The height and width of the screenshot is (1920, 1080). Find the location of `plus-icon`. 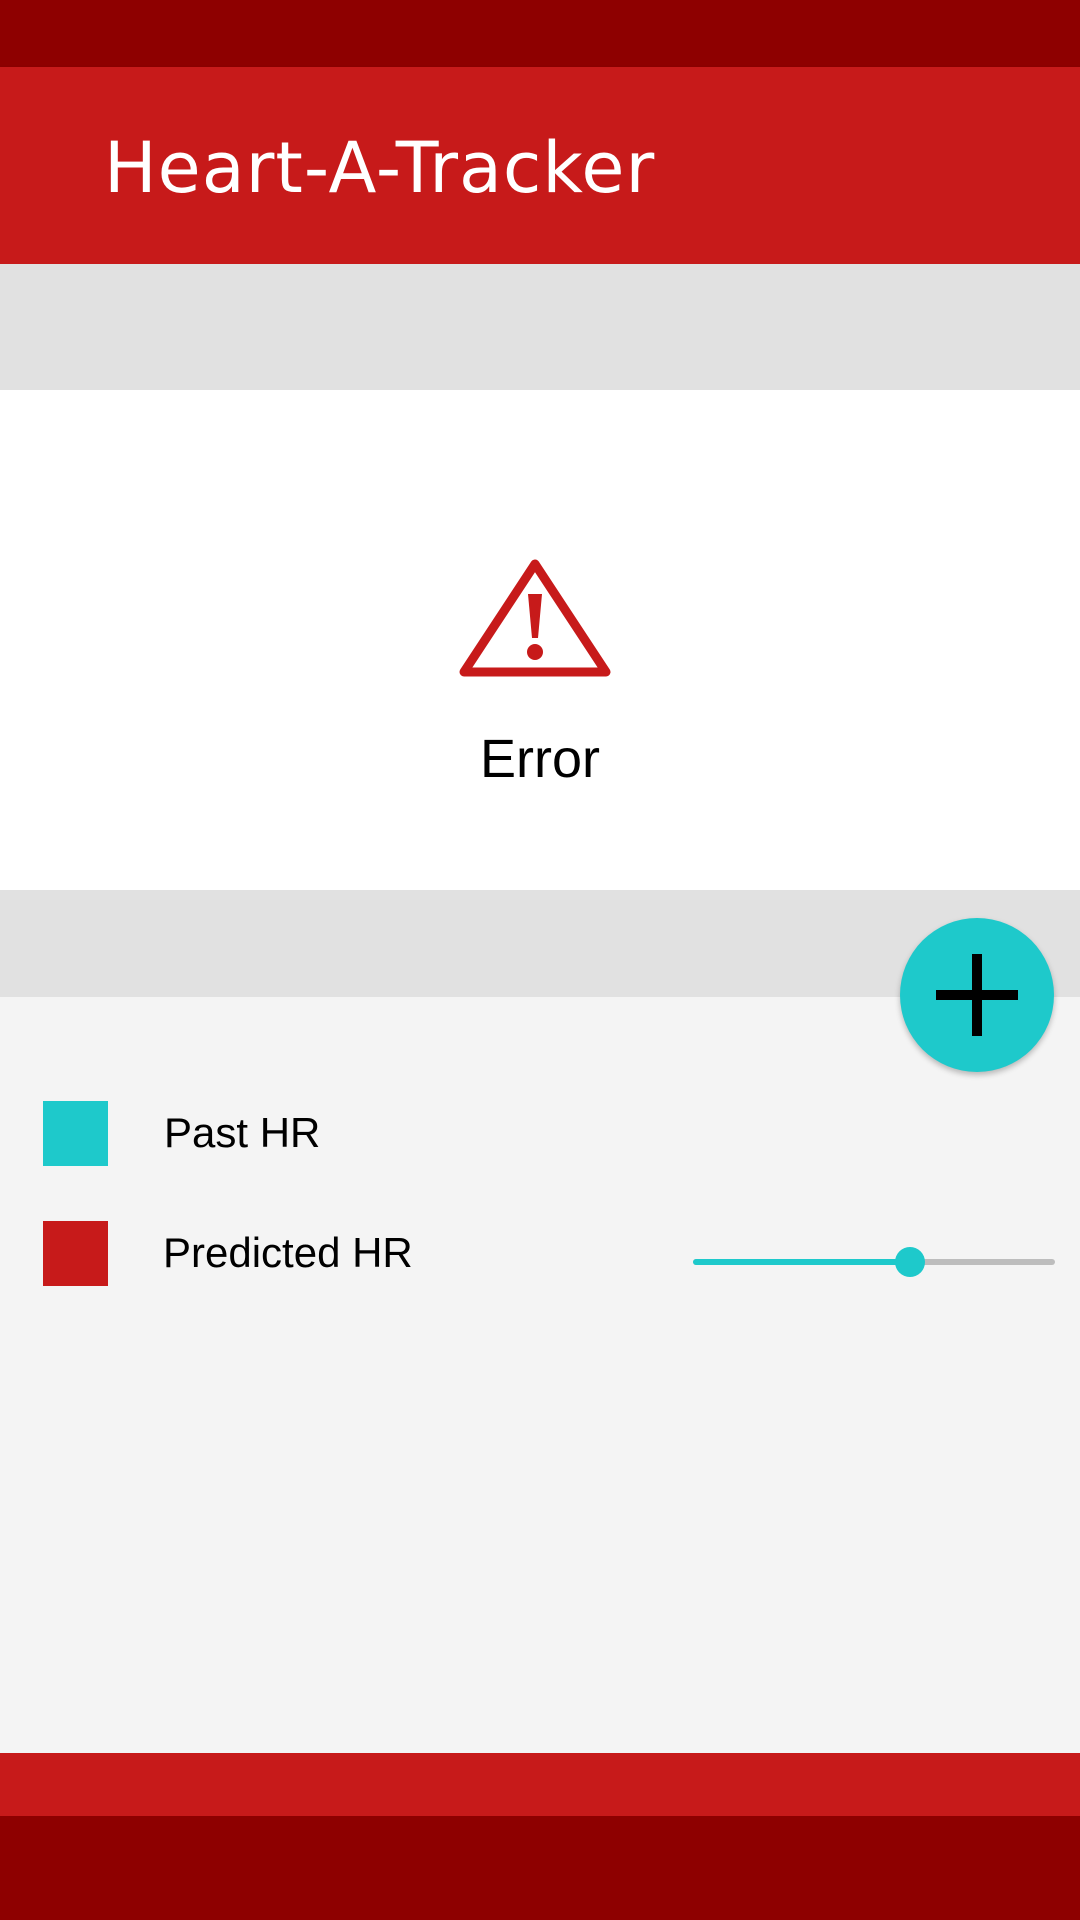

plus-icon is located at coordinates (977, 995).